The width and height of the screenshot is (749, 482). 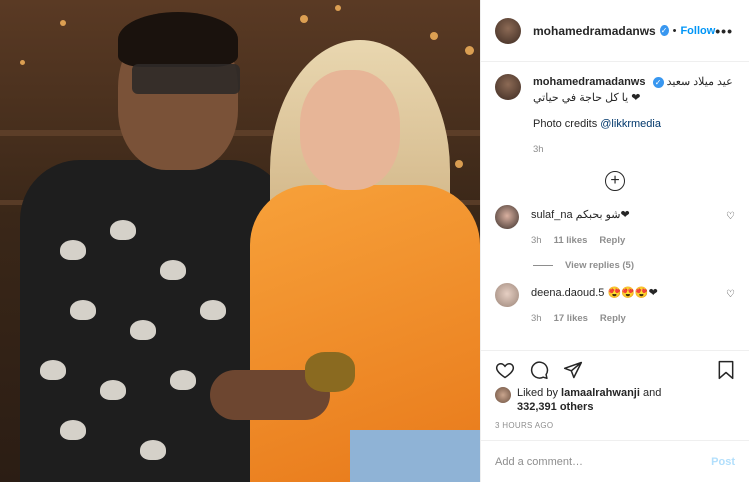 I want to click on sunglasses, so click(x=186, y=79).